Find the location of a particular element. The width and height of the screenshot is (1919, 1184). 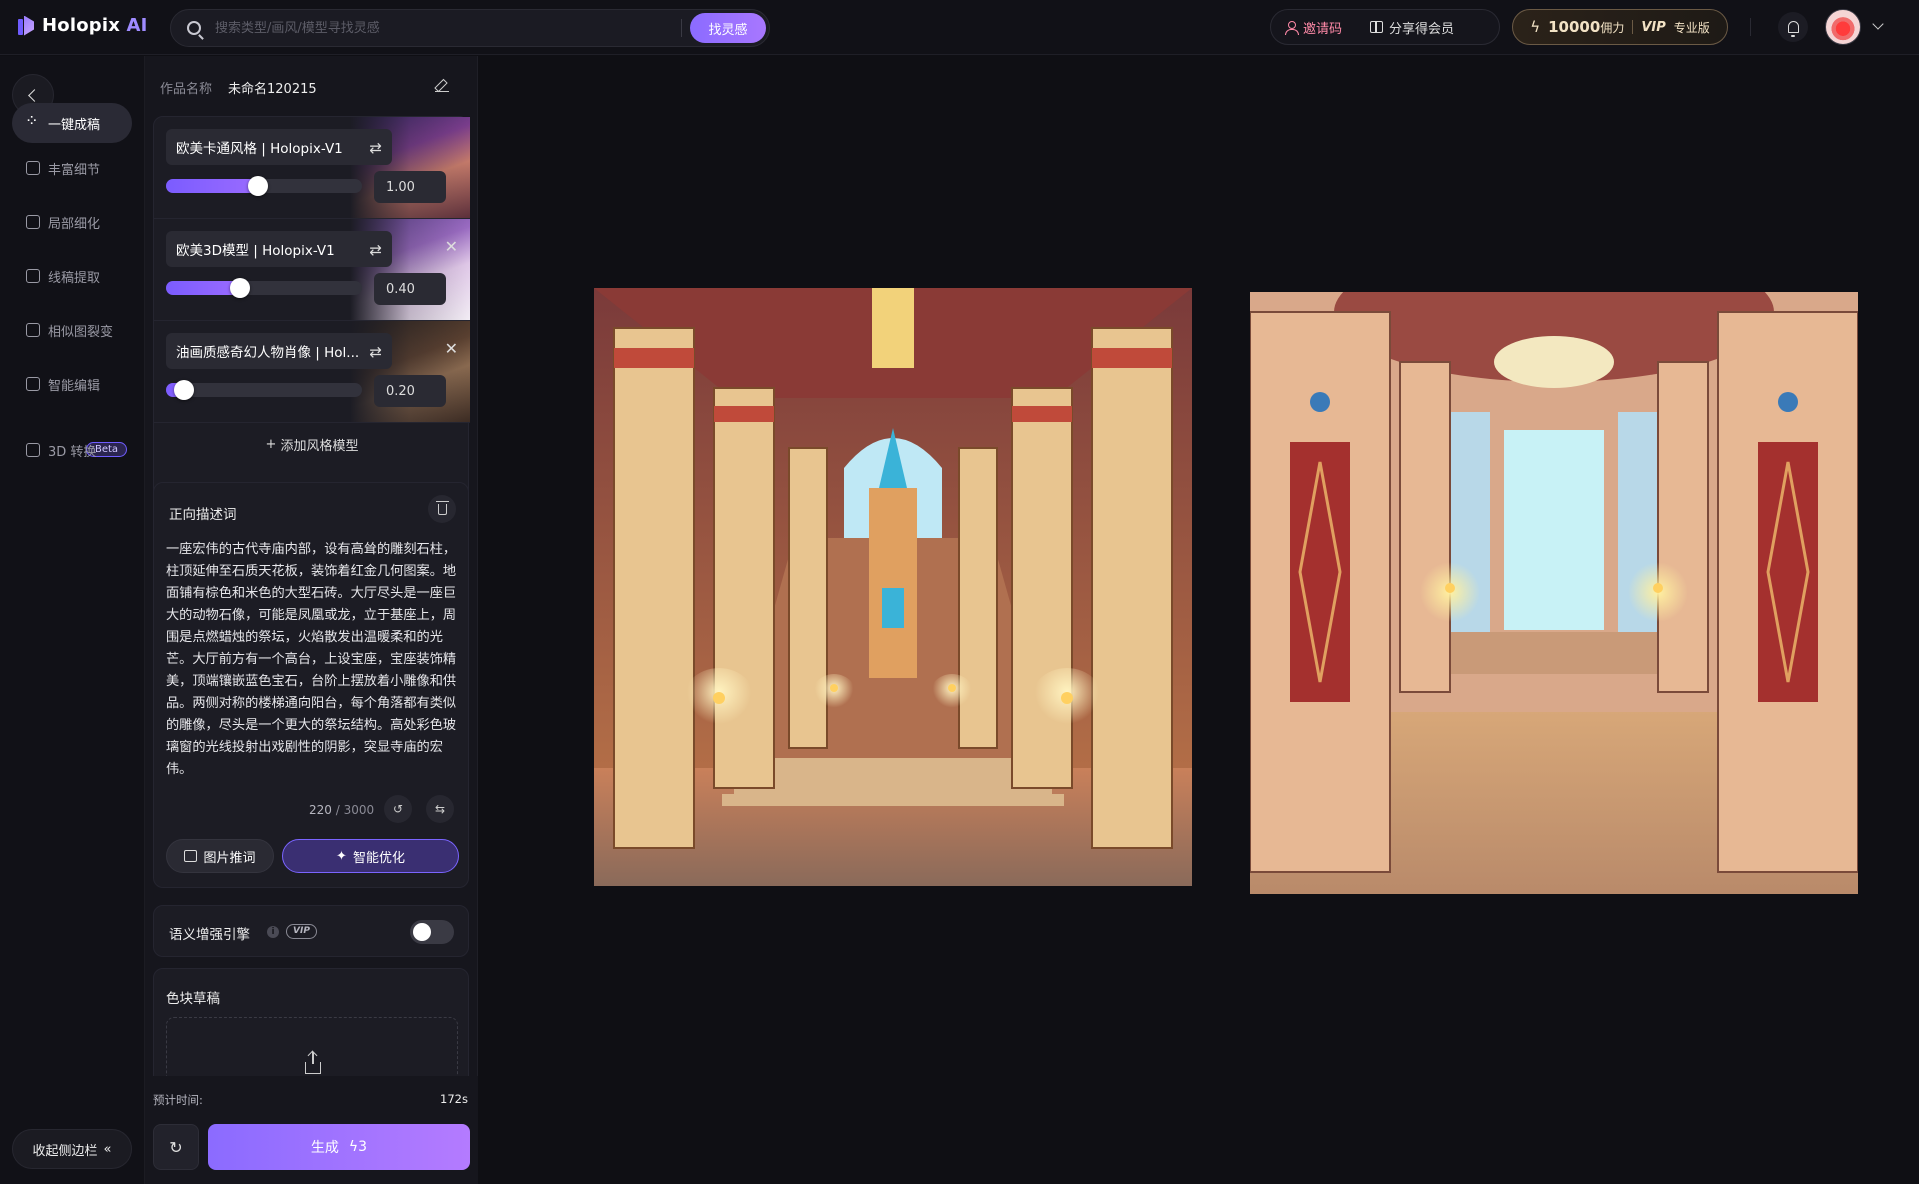

style-model-item: 欧美卡通风格 | Holopix-V1 ⇄ 1.00 is located at coordinates (312, 168).